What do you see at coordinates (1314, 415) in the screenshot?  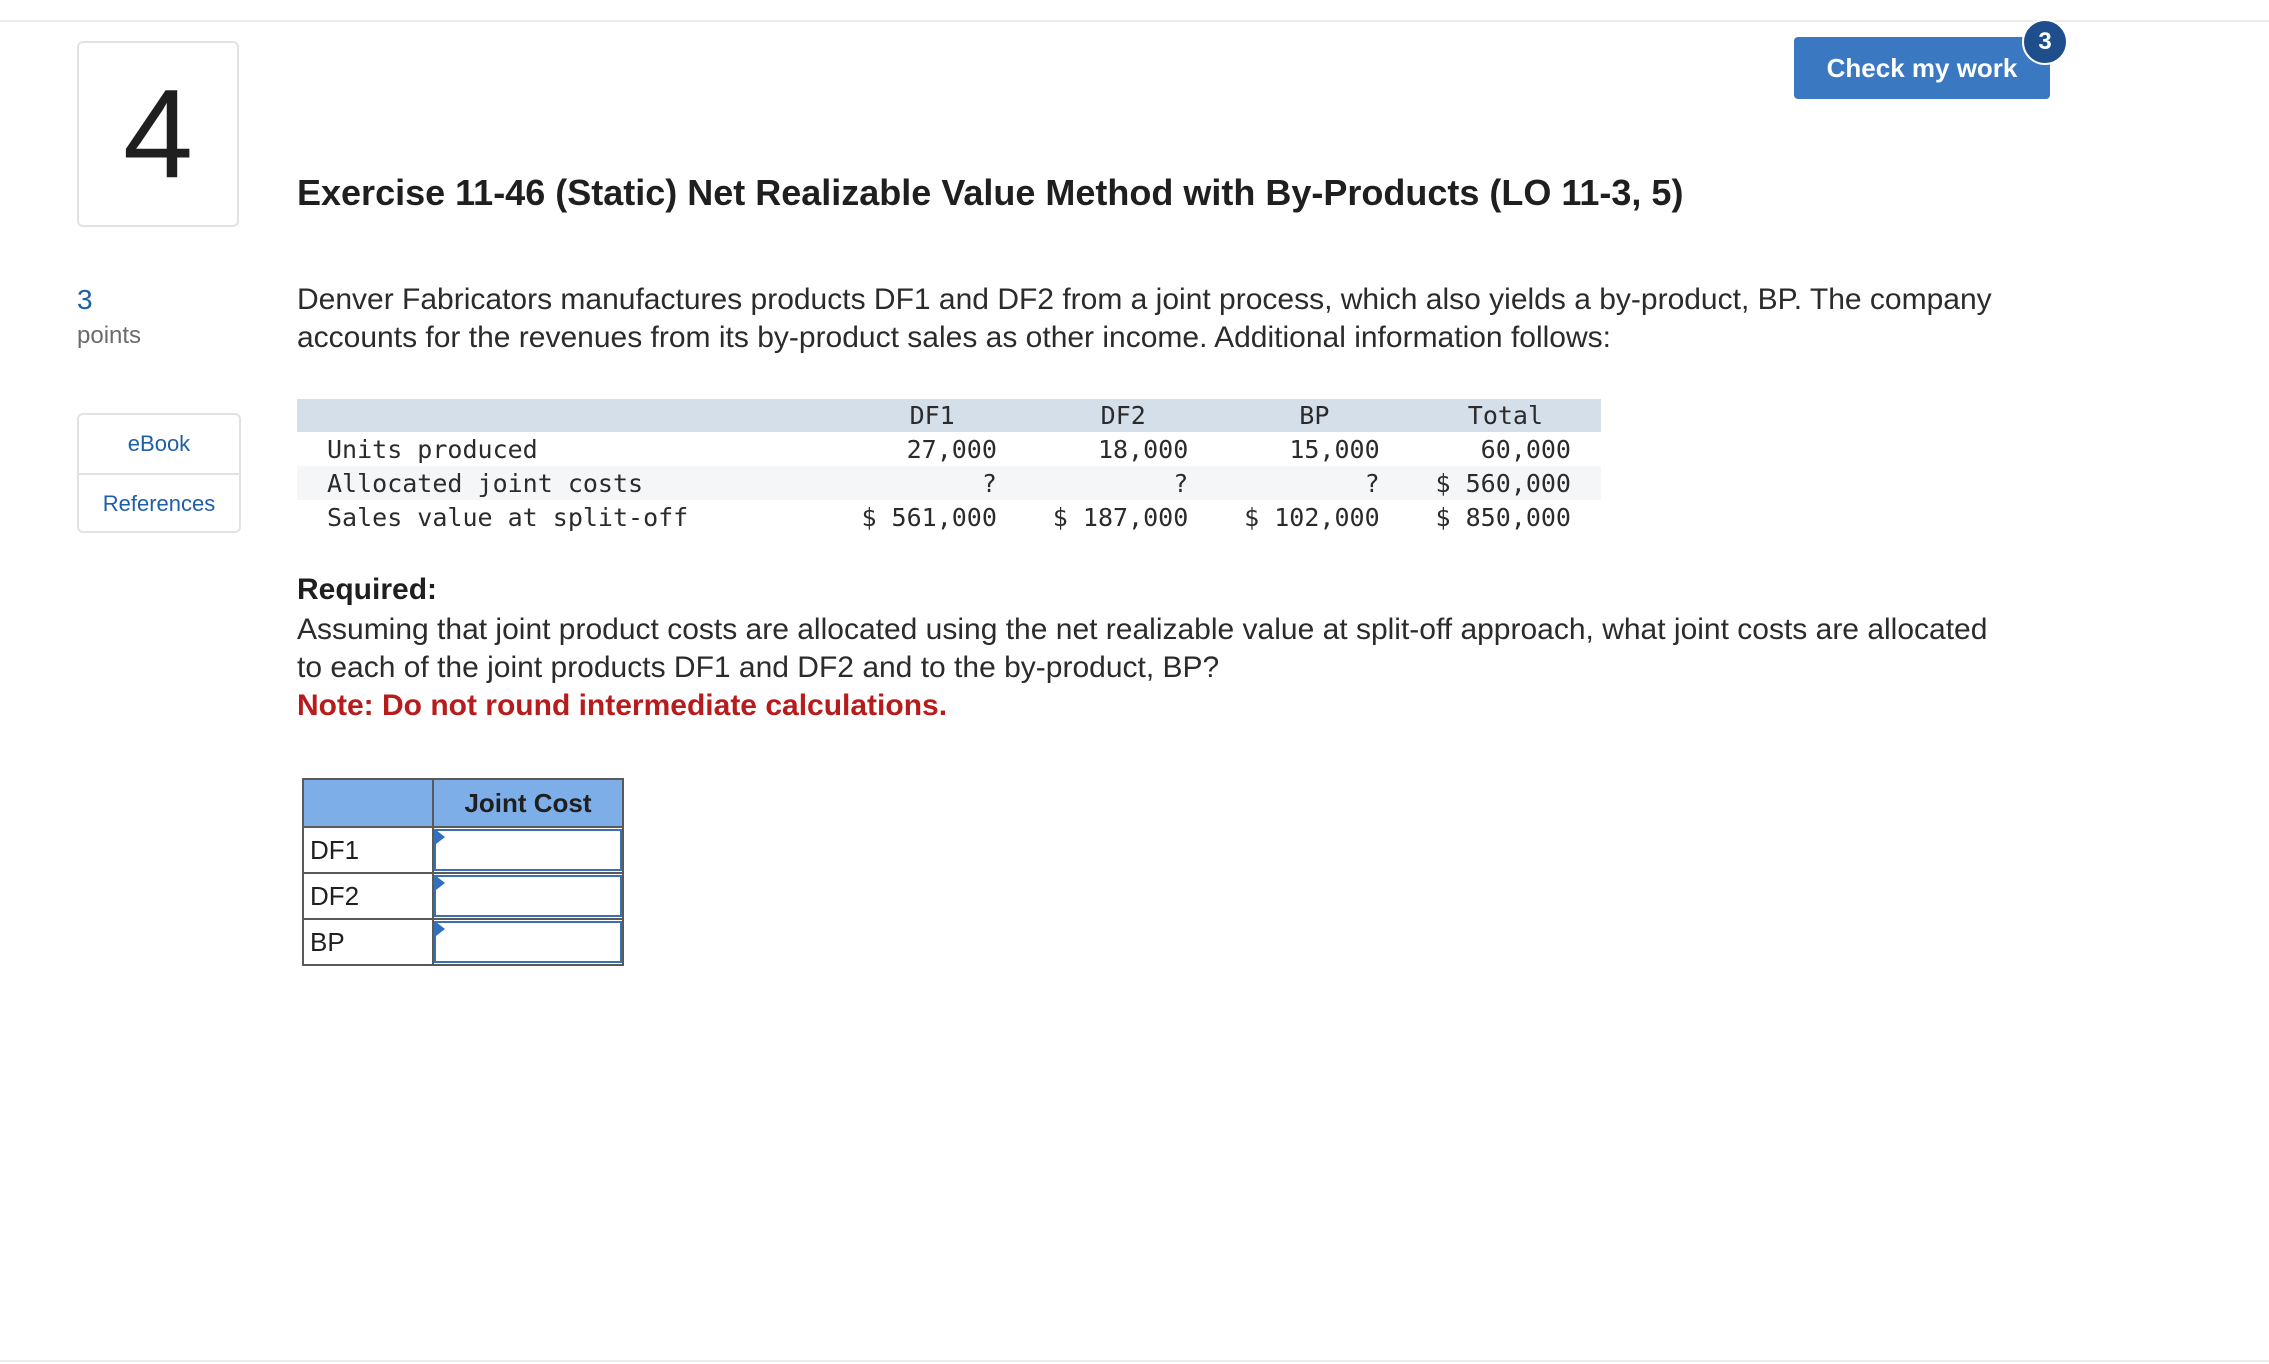 I see `column-header: BP` at bounding box center [1314, 415].